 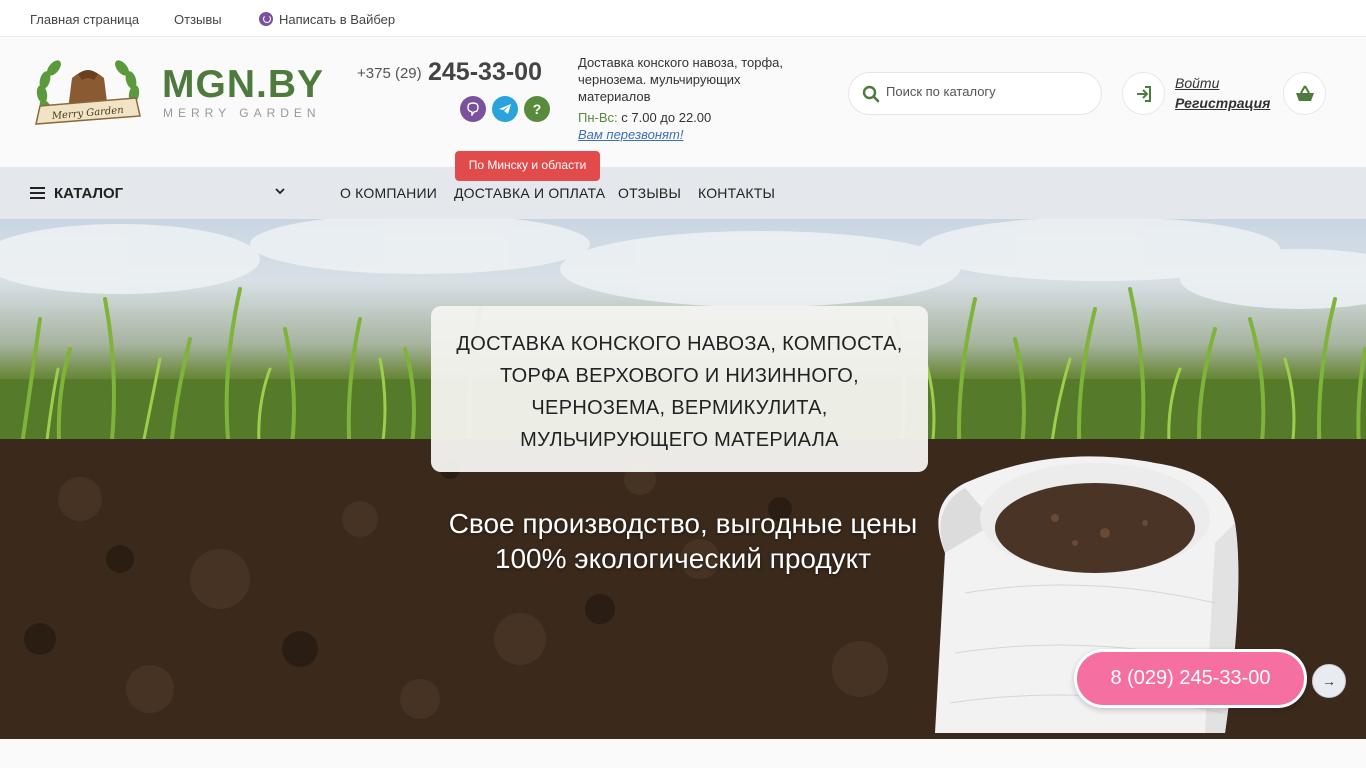 What do you see at coordinates (389, 73) in the screenshot?
I see `phone-prefix: +375 (29)` at bounding box center [389, 73].